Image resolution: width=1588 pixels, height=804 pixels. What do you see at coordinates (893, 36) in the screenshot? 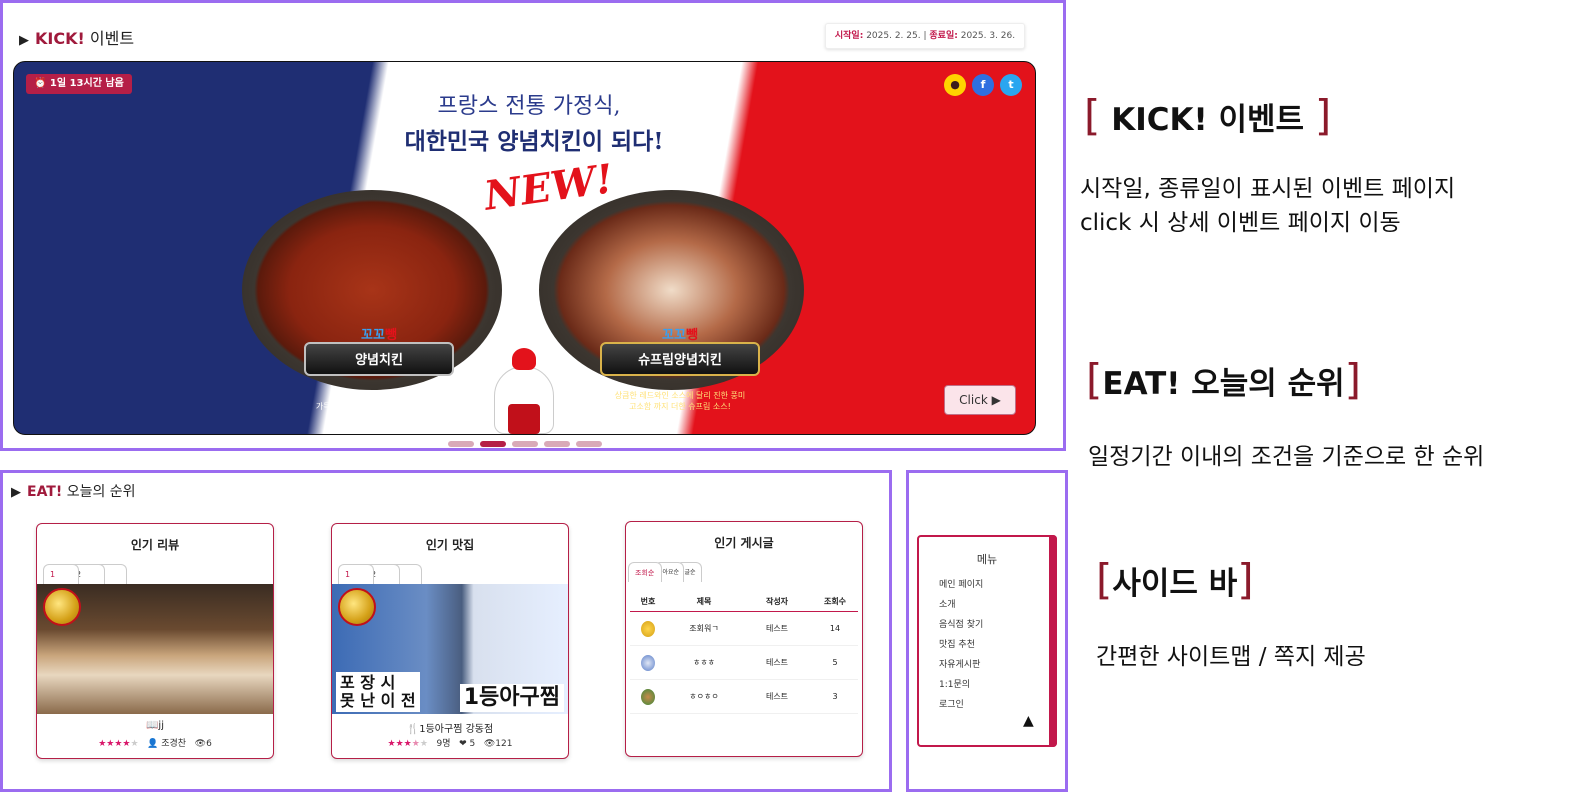
I see `start-date-value: 2025. 2. 25.` at bounding box center [893, 36].